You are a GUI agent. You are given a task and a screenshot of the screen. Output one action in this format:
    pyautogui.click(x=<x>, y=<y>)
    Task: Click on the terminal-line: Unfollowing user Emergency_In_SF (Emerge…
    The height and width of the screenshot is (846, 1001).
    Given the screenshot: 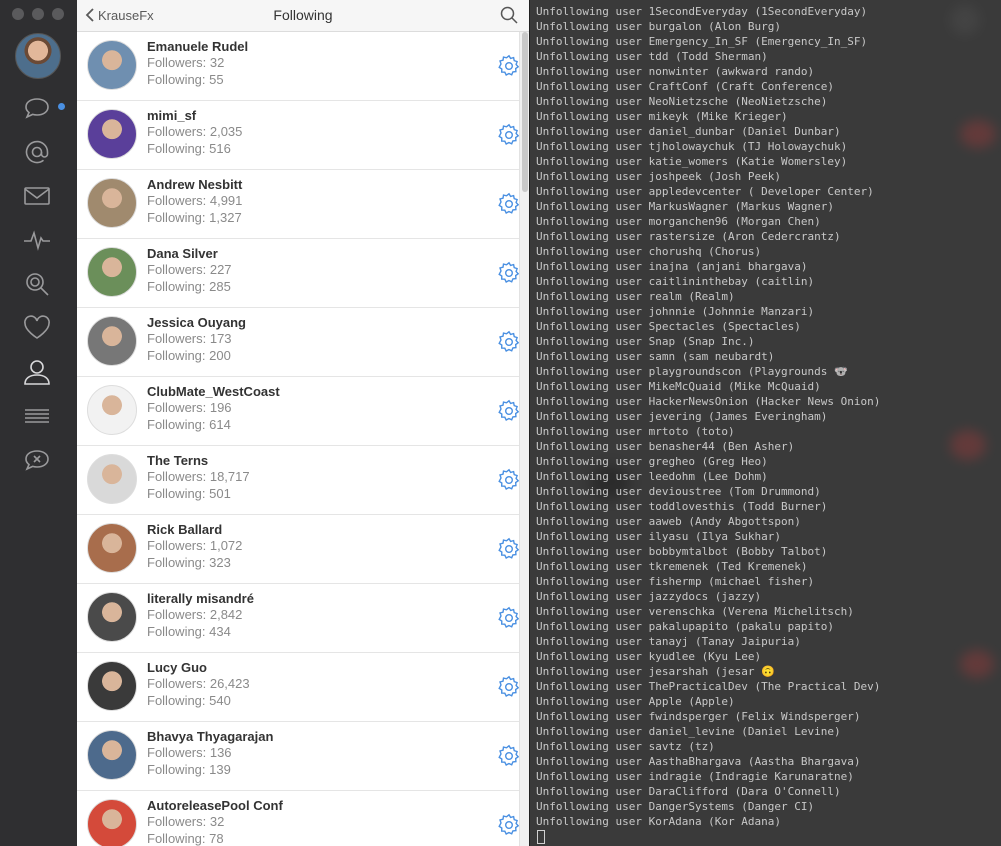 What is the action you would take?
    pyautogui.click(x=702, y=41)
    